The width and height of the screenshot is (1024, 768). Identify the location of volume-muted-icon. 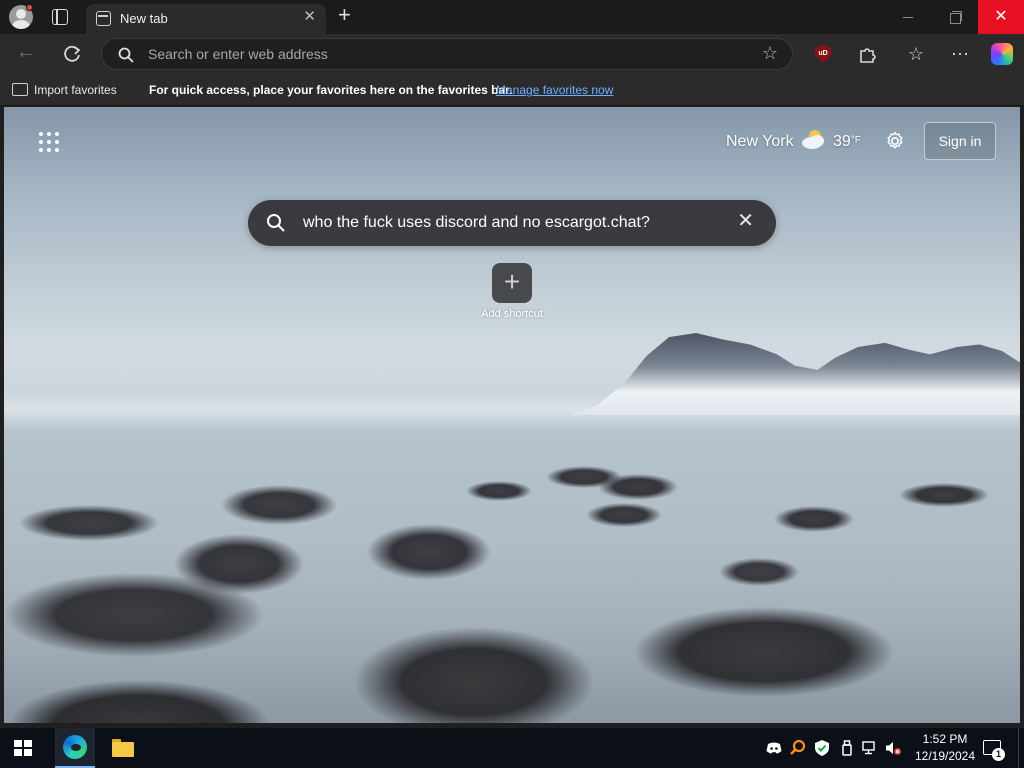
(893, 748).